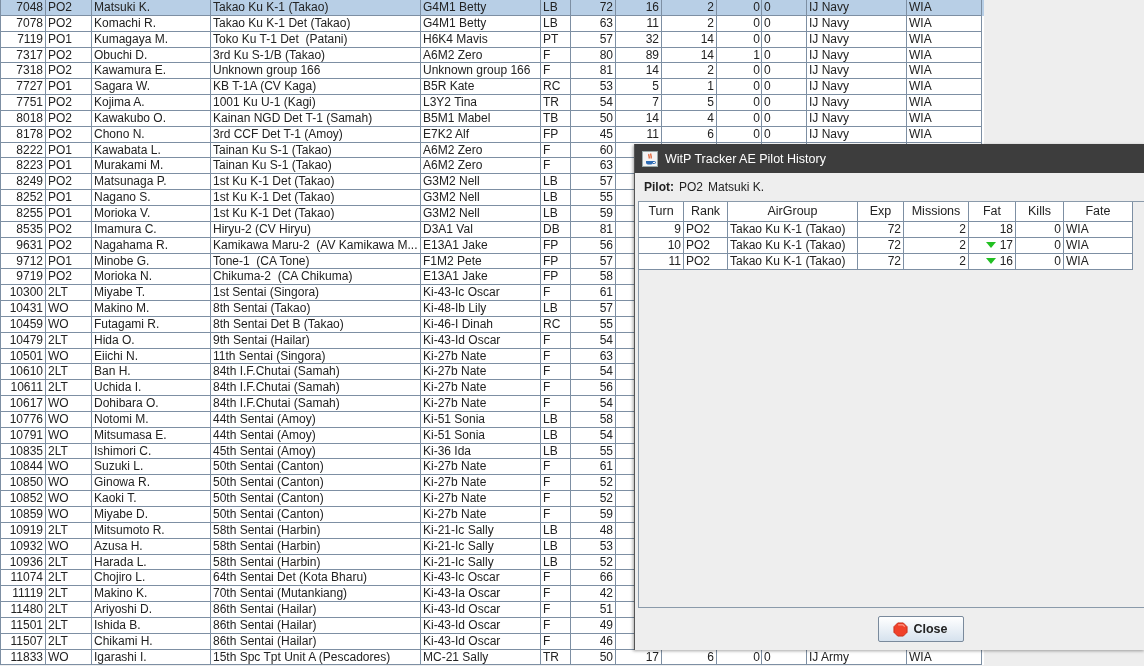  What do you see at coordinates (316, 419) in the screenshot?
I see `table-cell: 44th Sentai (Amoy)` at bounding box center [316, 419].